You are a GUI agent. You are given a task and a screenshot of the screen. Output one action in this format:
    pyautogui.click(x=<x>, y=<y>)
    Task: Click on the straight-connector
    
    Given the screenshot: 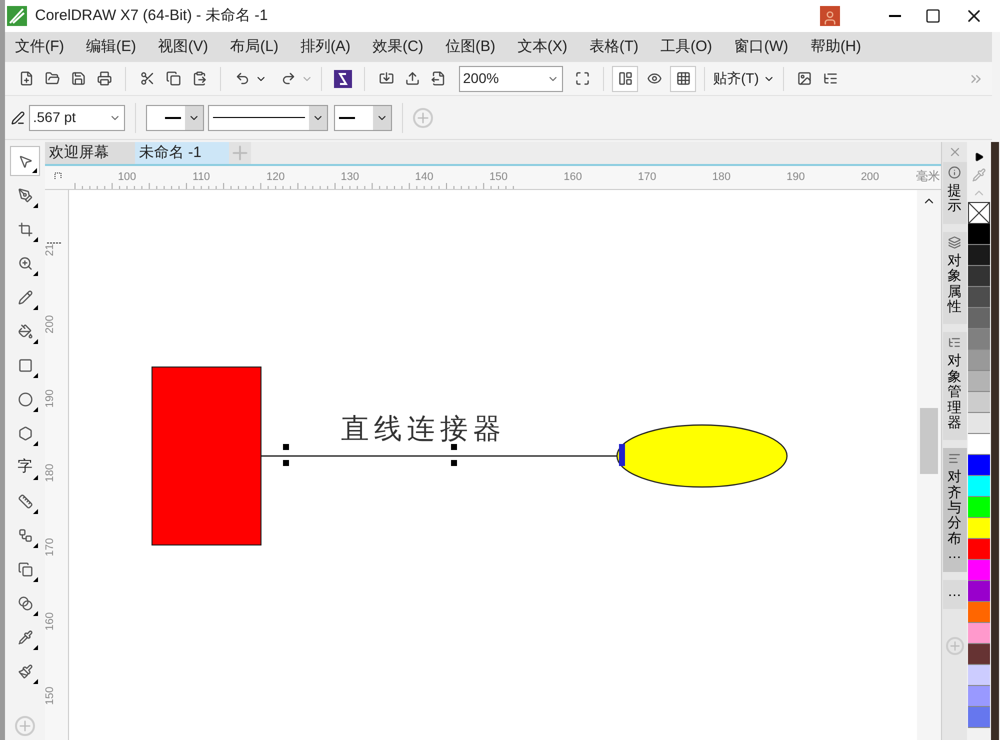 What is the action you would take?
    pyautogui.click(x=439, y=456)
    